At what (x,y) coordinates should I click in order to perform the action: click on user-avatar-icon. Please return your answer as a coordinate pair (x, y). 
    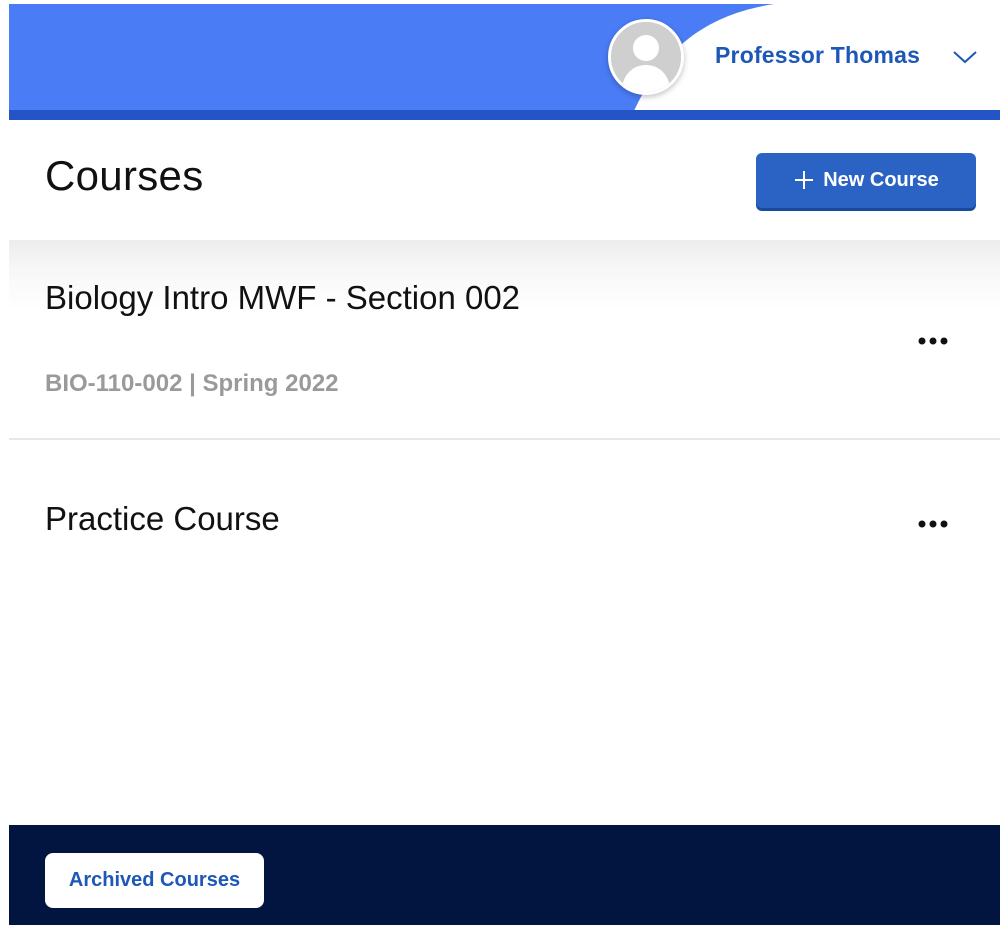
    Looking at the image, I should click on (646, 57).